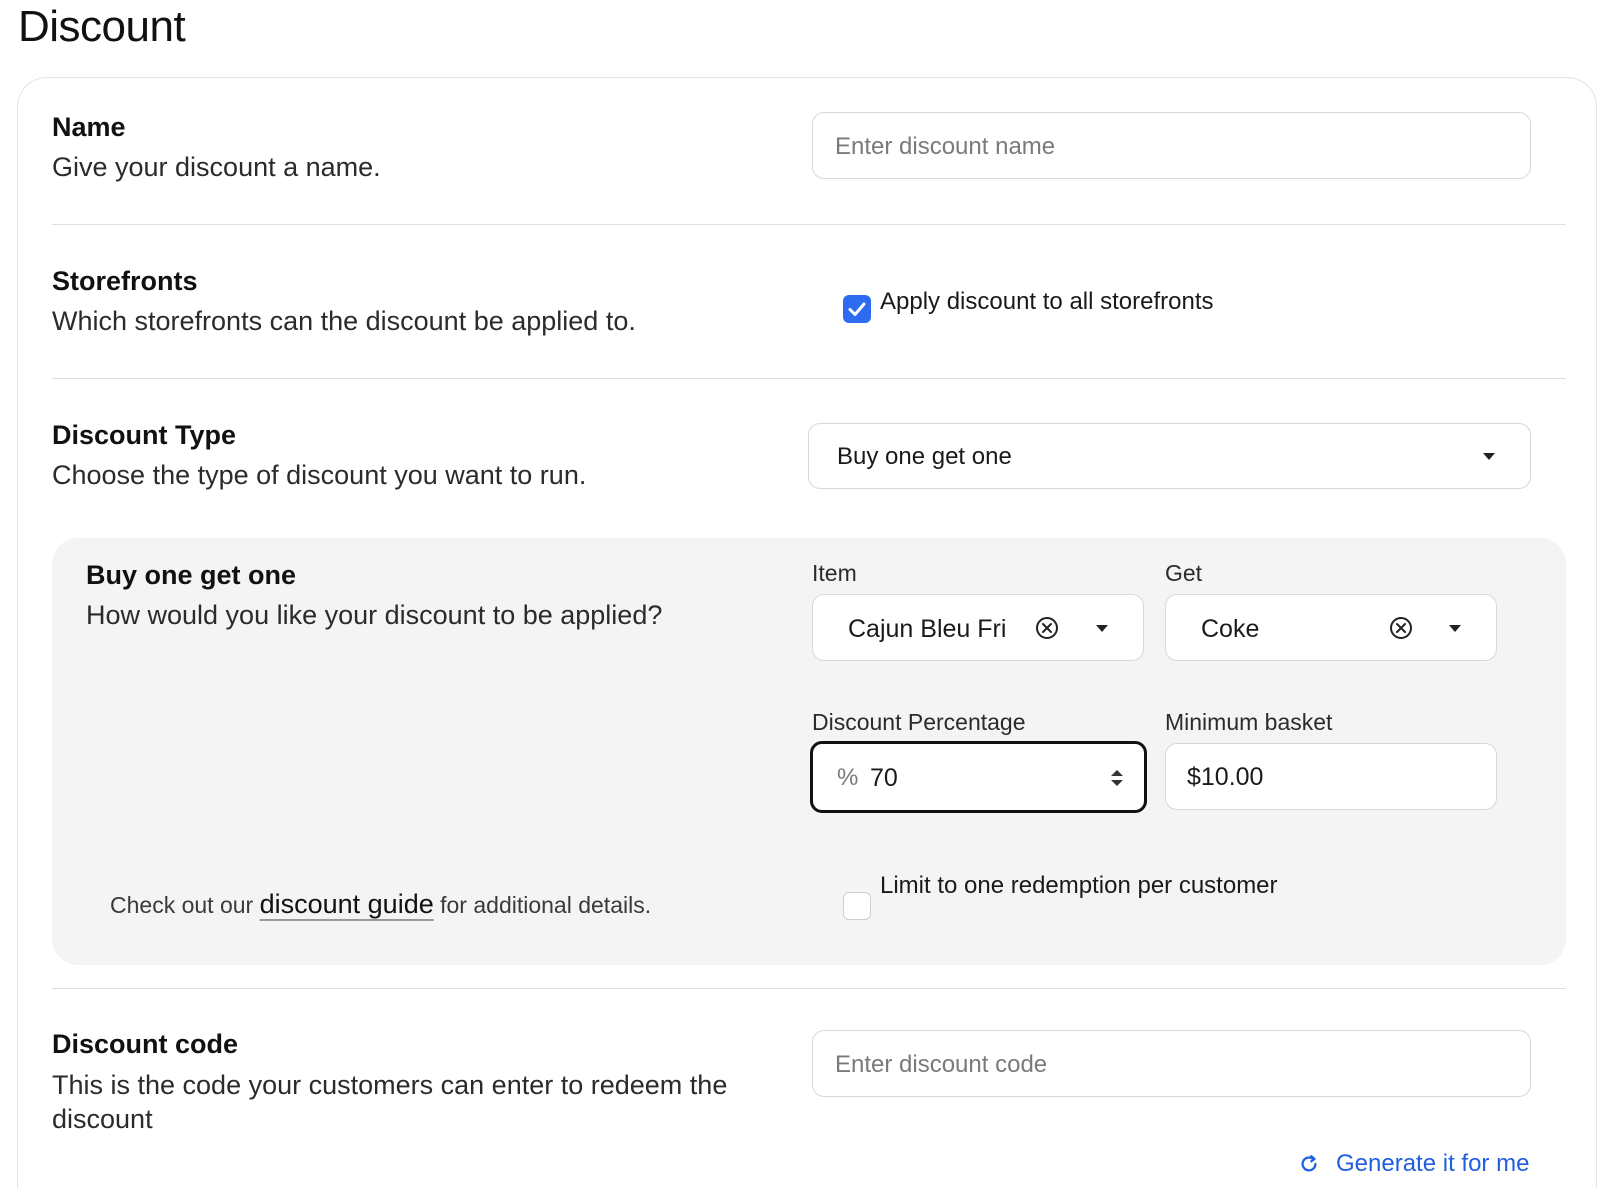 This screenshot has height=1188, width=1600. What do you see at coordinates (941, 1064) in the screenshot?
I see `discount-code-placeholder: Enter discount code` at bounding box center [941, 1064].